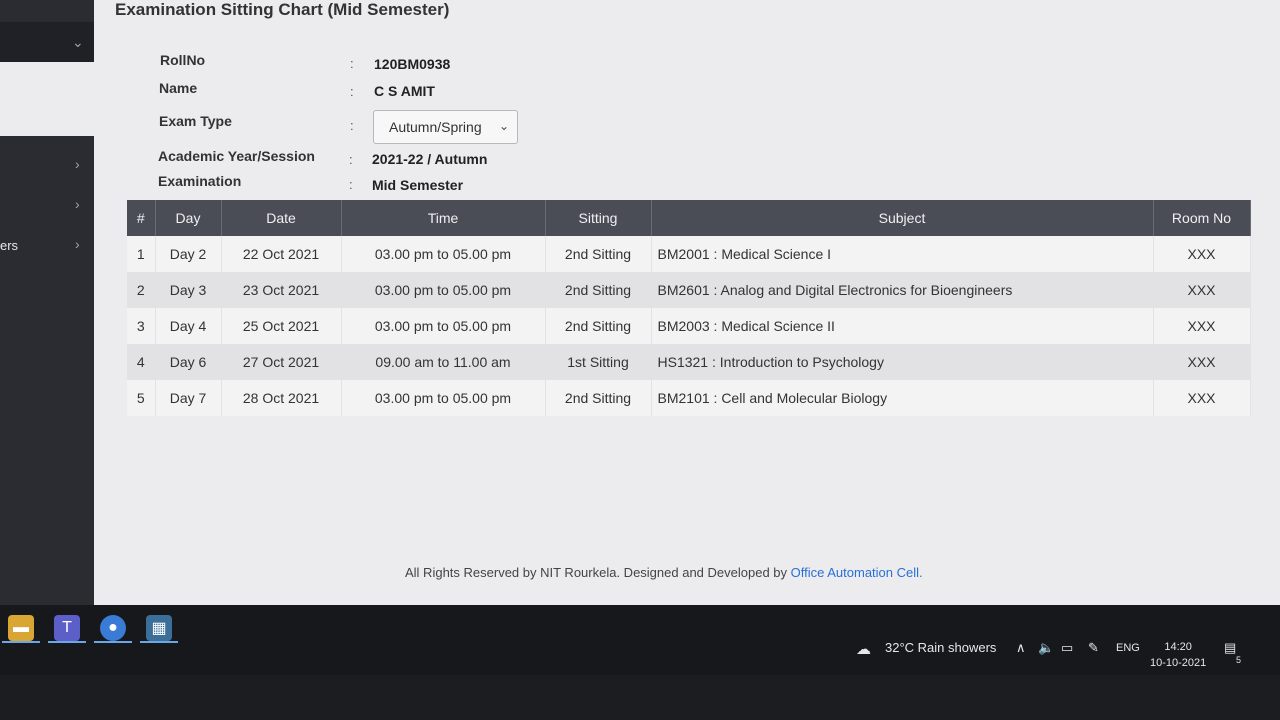  Describe the element at coordinates (1067, 648) in the screenshot. I see `network-icon: ▭` at that location.